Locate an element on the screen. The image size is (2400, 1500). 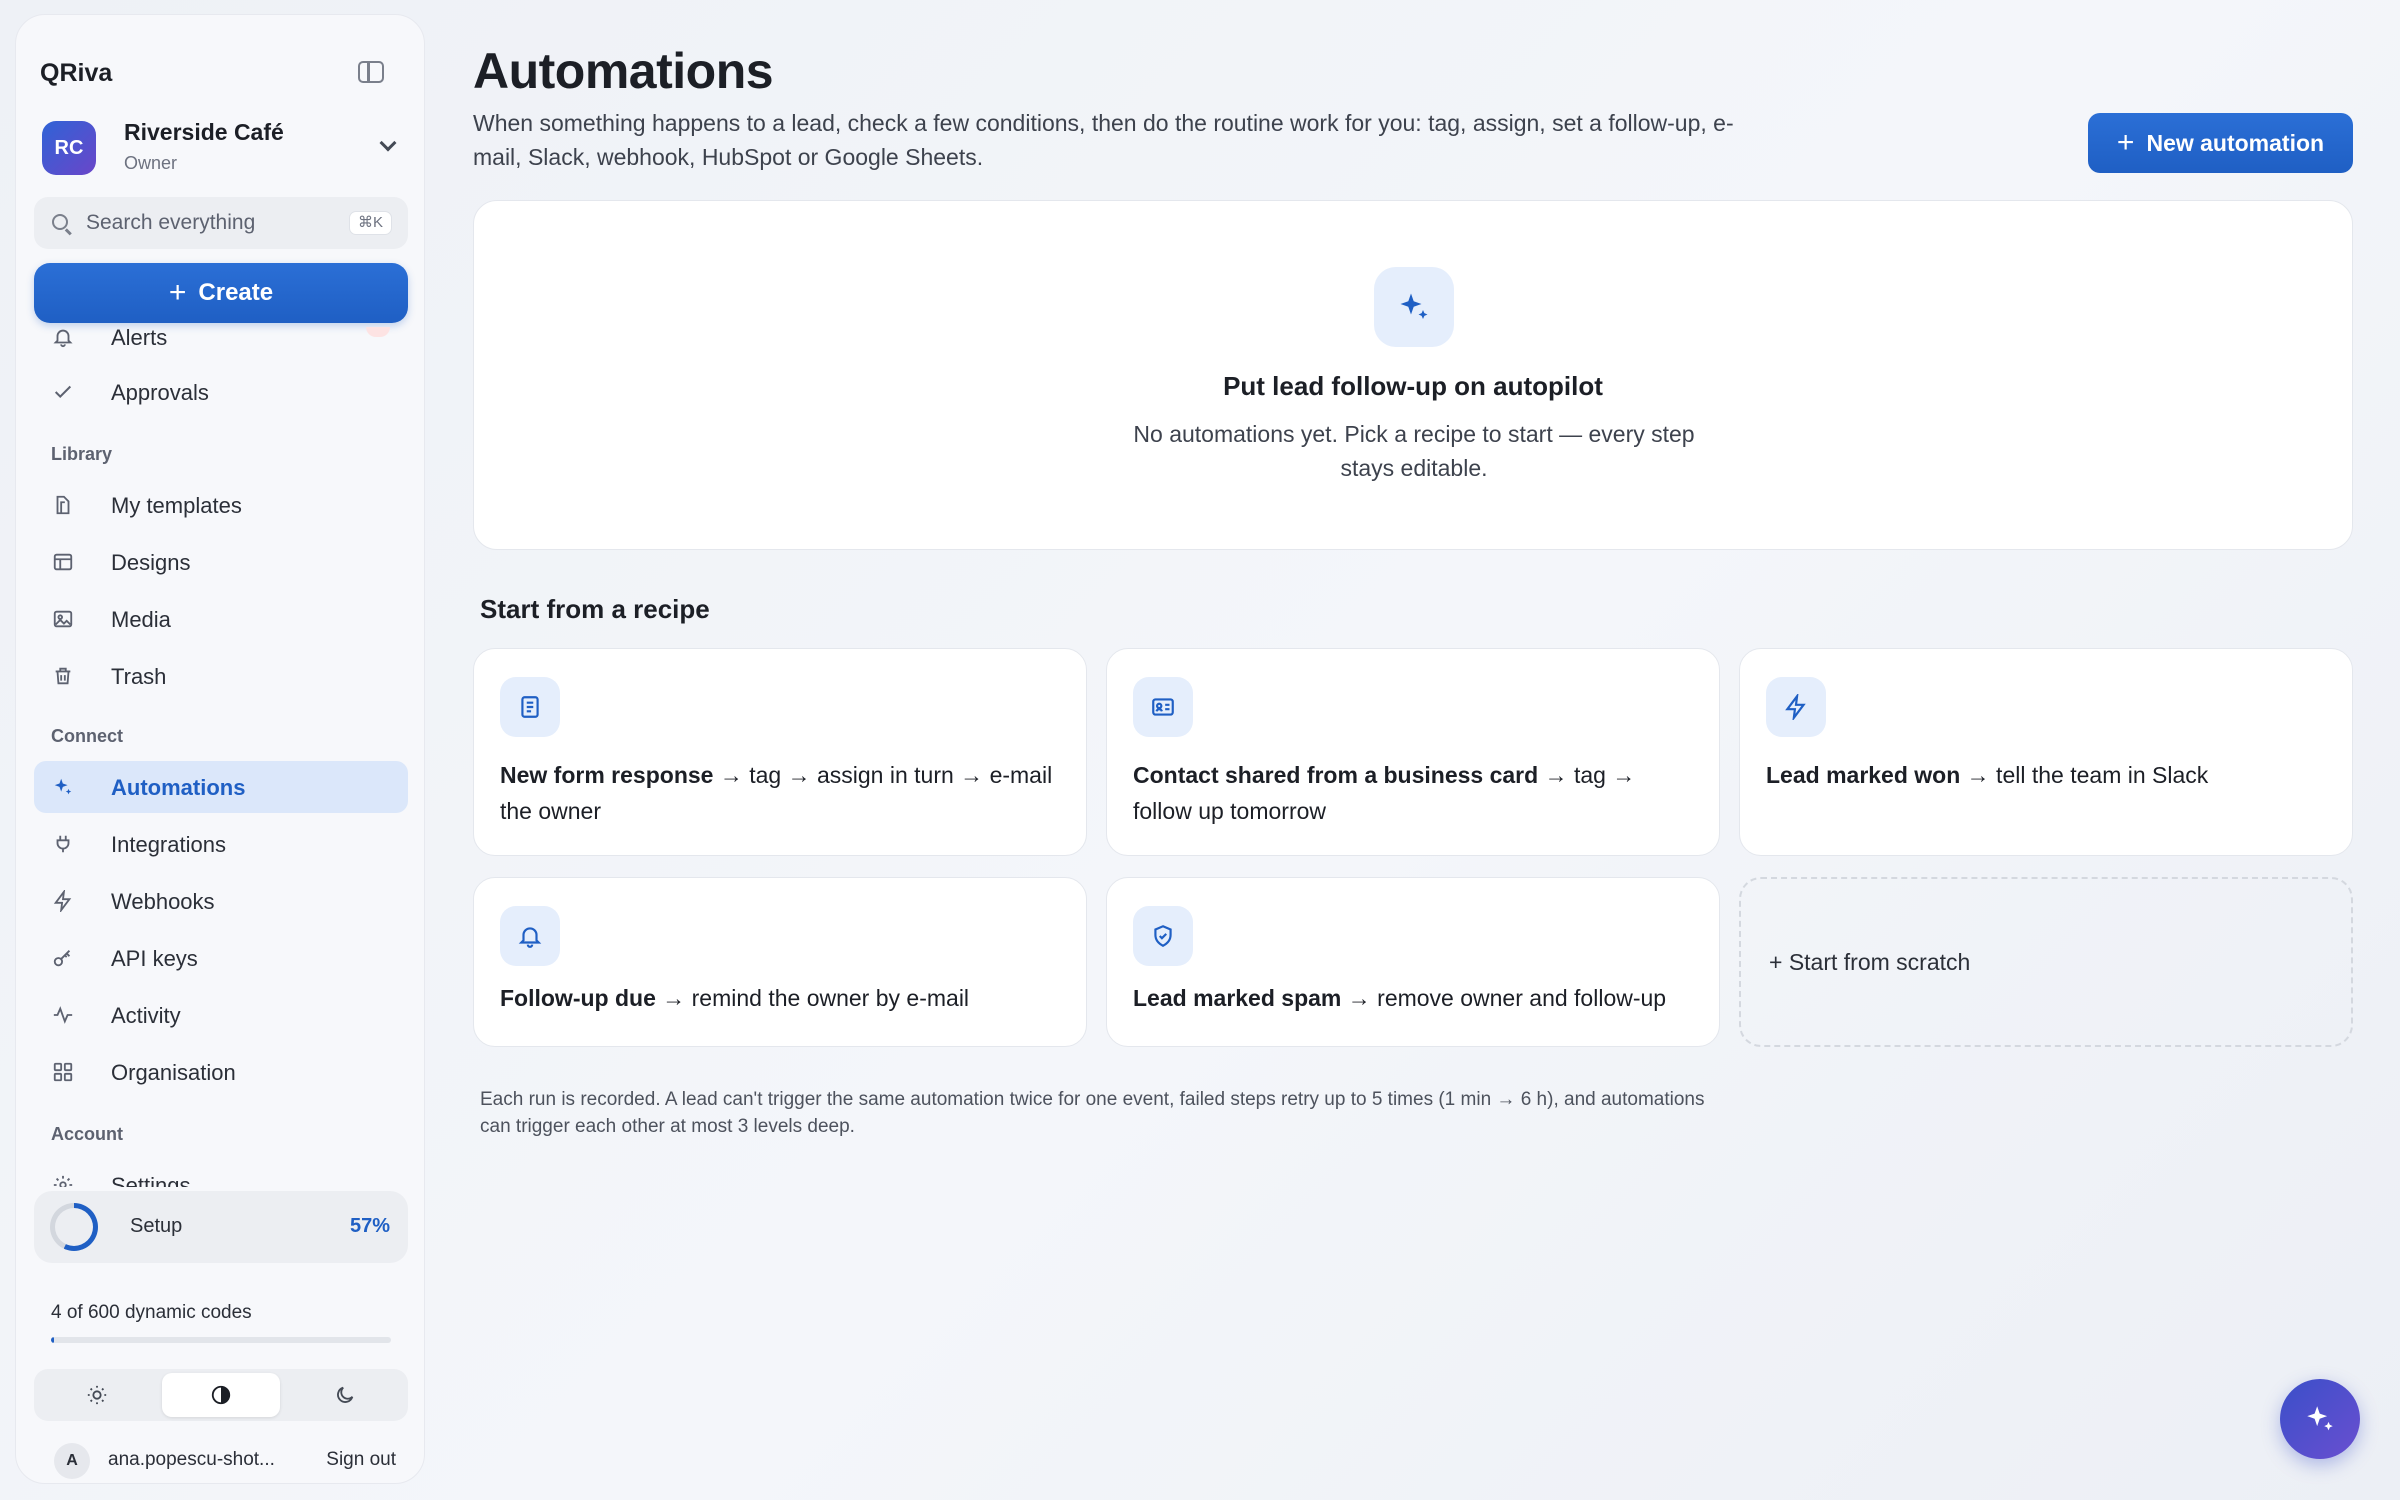
page-title: Automations is located at coordinates (623, 71).